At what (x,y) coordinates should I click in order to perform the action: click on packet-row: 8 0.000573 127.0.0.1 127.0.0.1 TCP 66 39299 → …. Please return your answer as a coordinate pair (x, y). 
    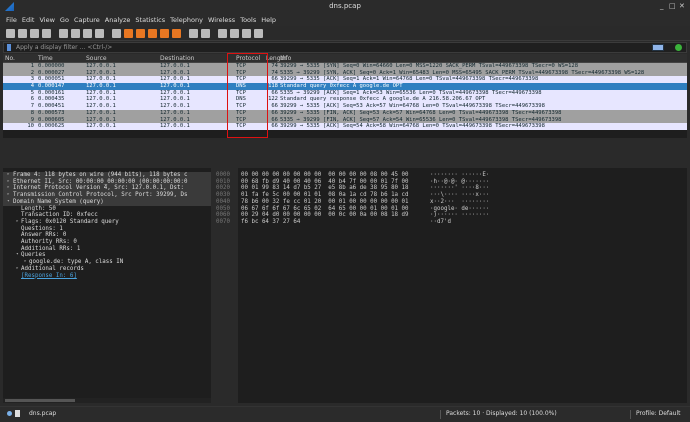
    Looking at the image, I should click on (345, 113).